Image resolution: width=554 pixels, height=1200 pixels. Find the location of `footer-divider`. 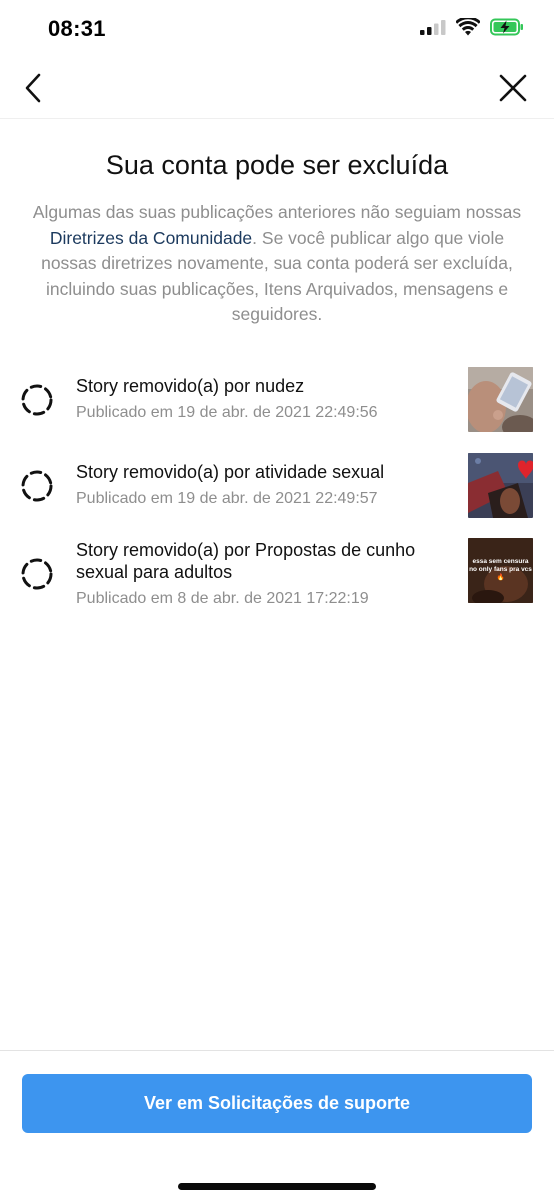

footer-divider is located at coordinates (277, 1050).